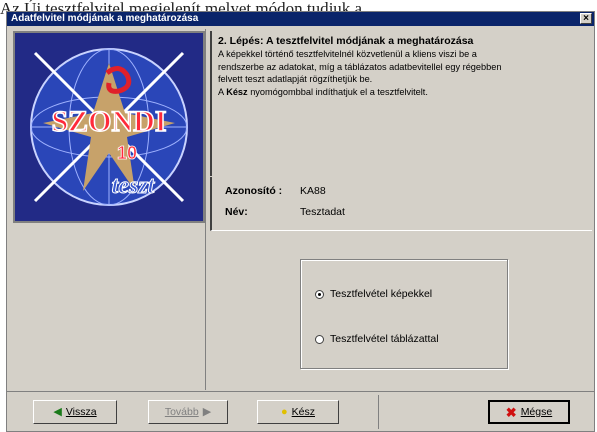 The image size is (597, 432). I want to click on instruction-line-4-prefix: A, so click(222, 91).